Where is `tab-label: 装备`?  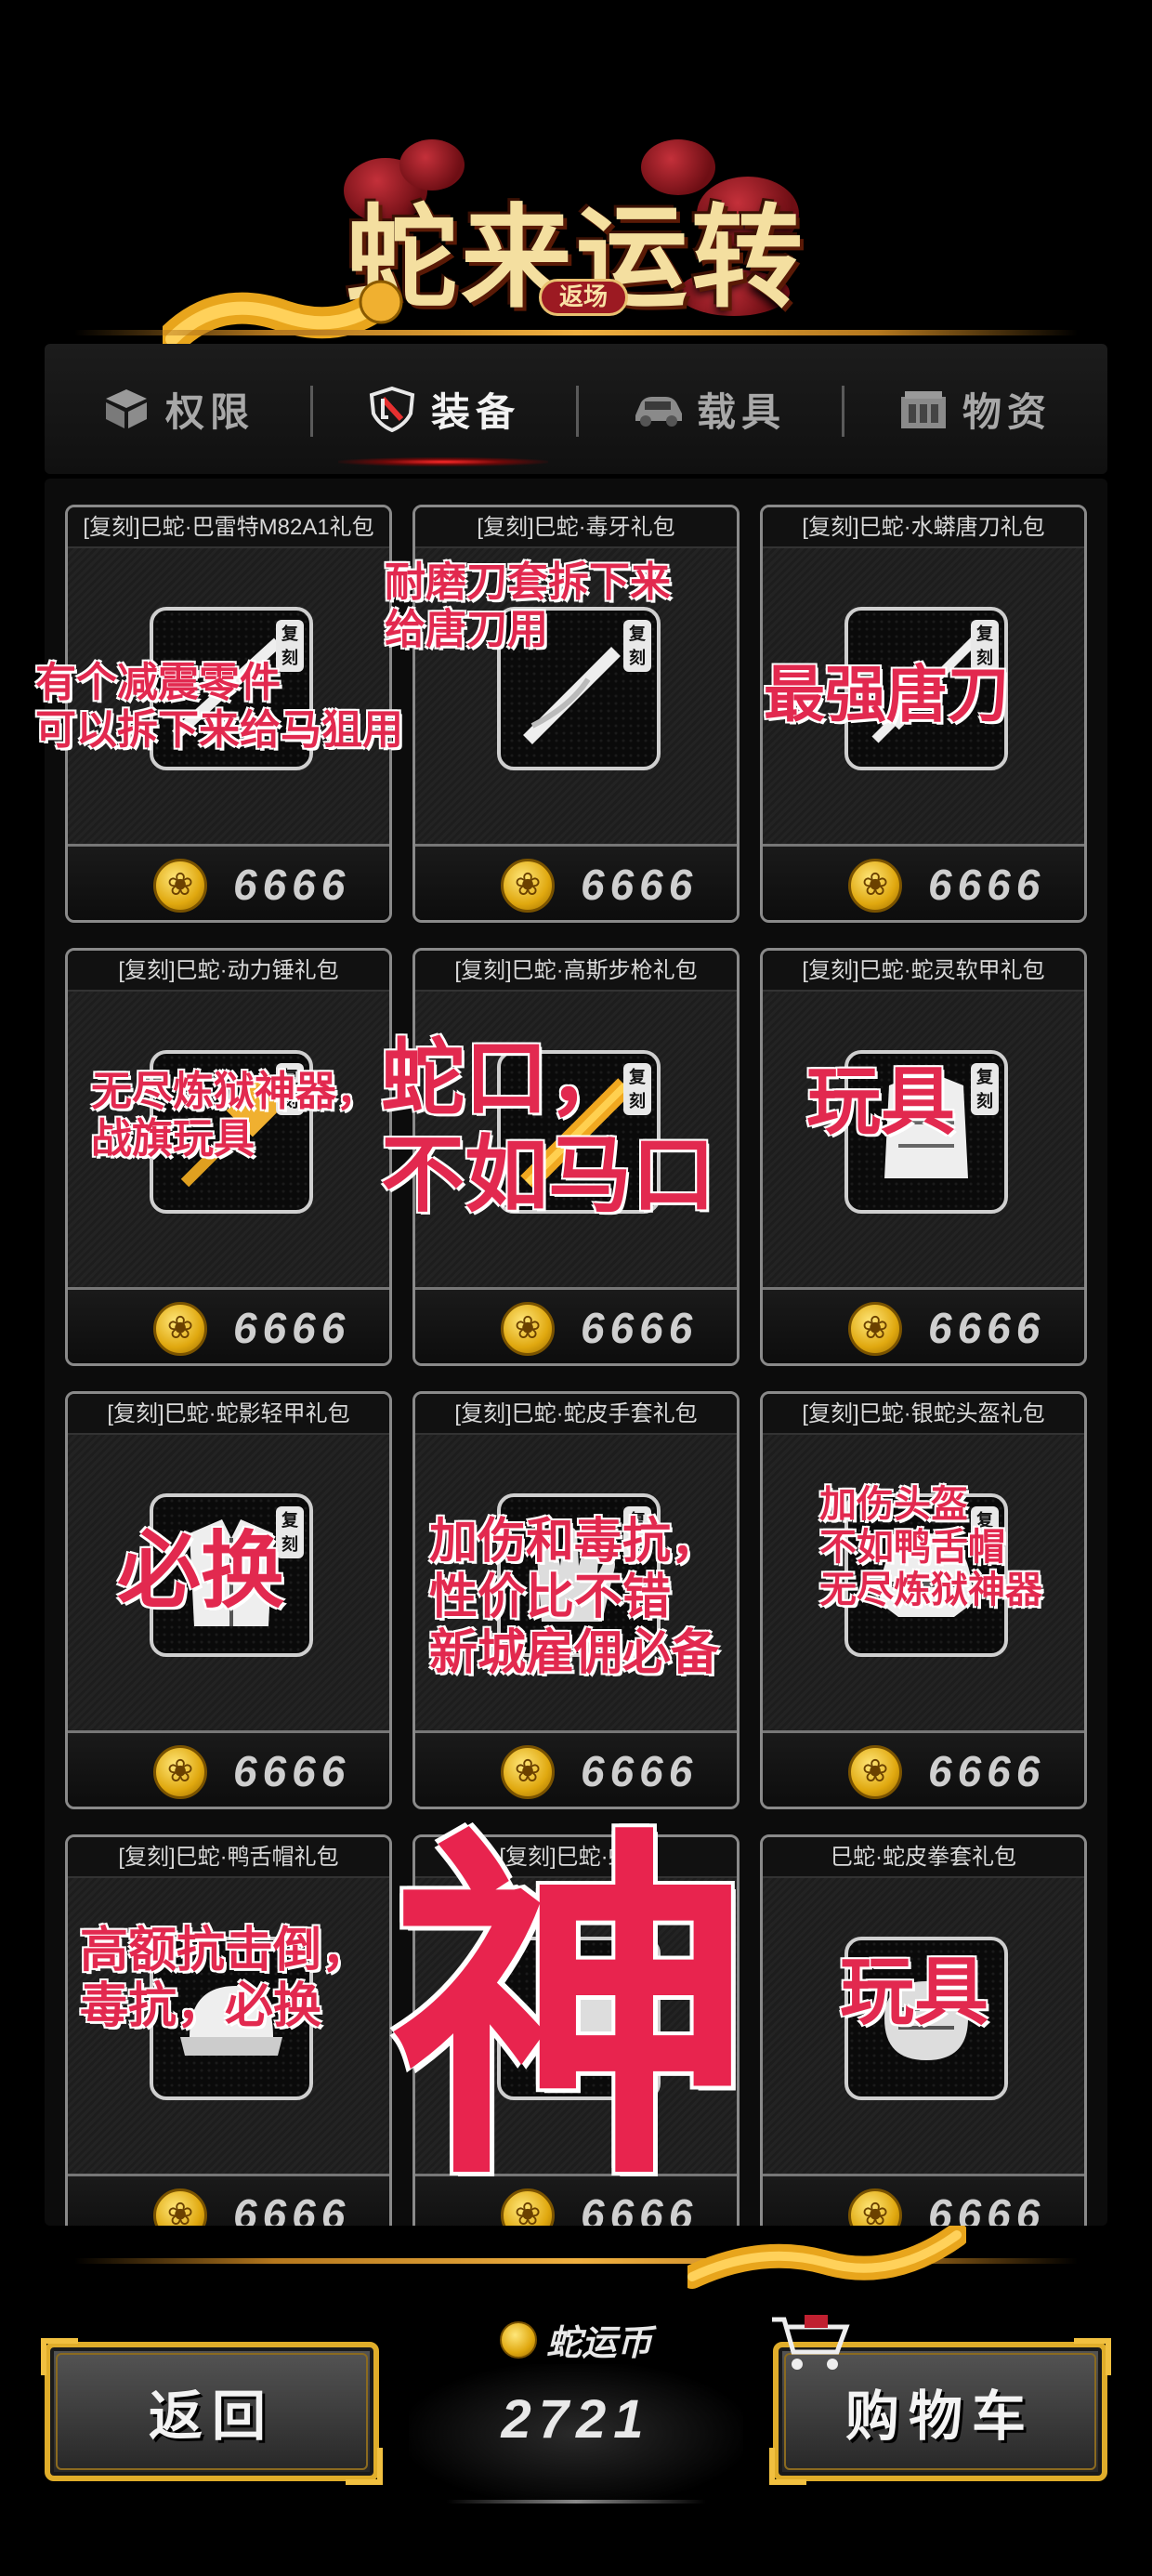 tab-label: 装备 is located at coordinates (475, 411).